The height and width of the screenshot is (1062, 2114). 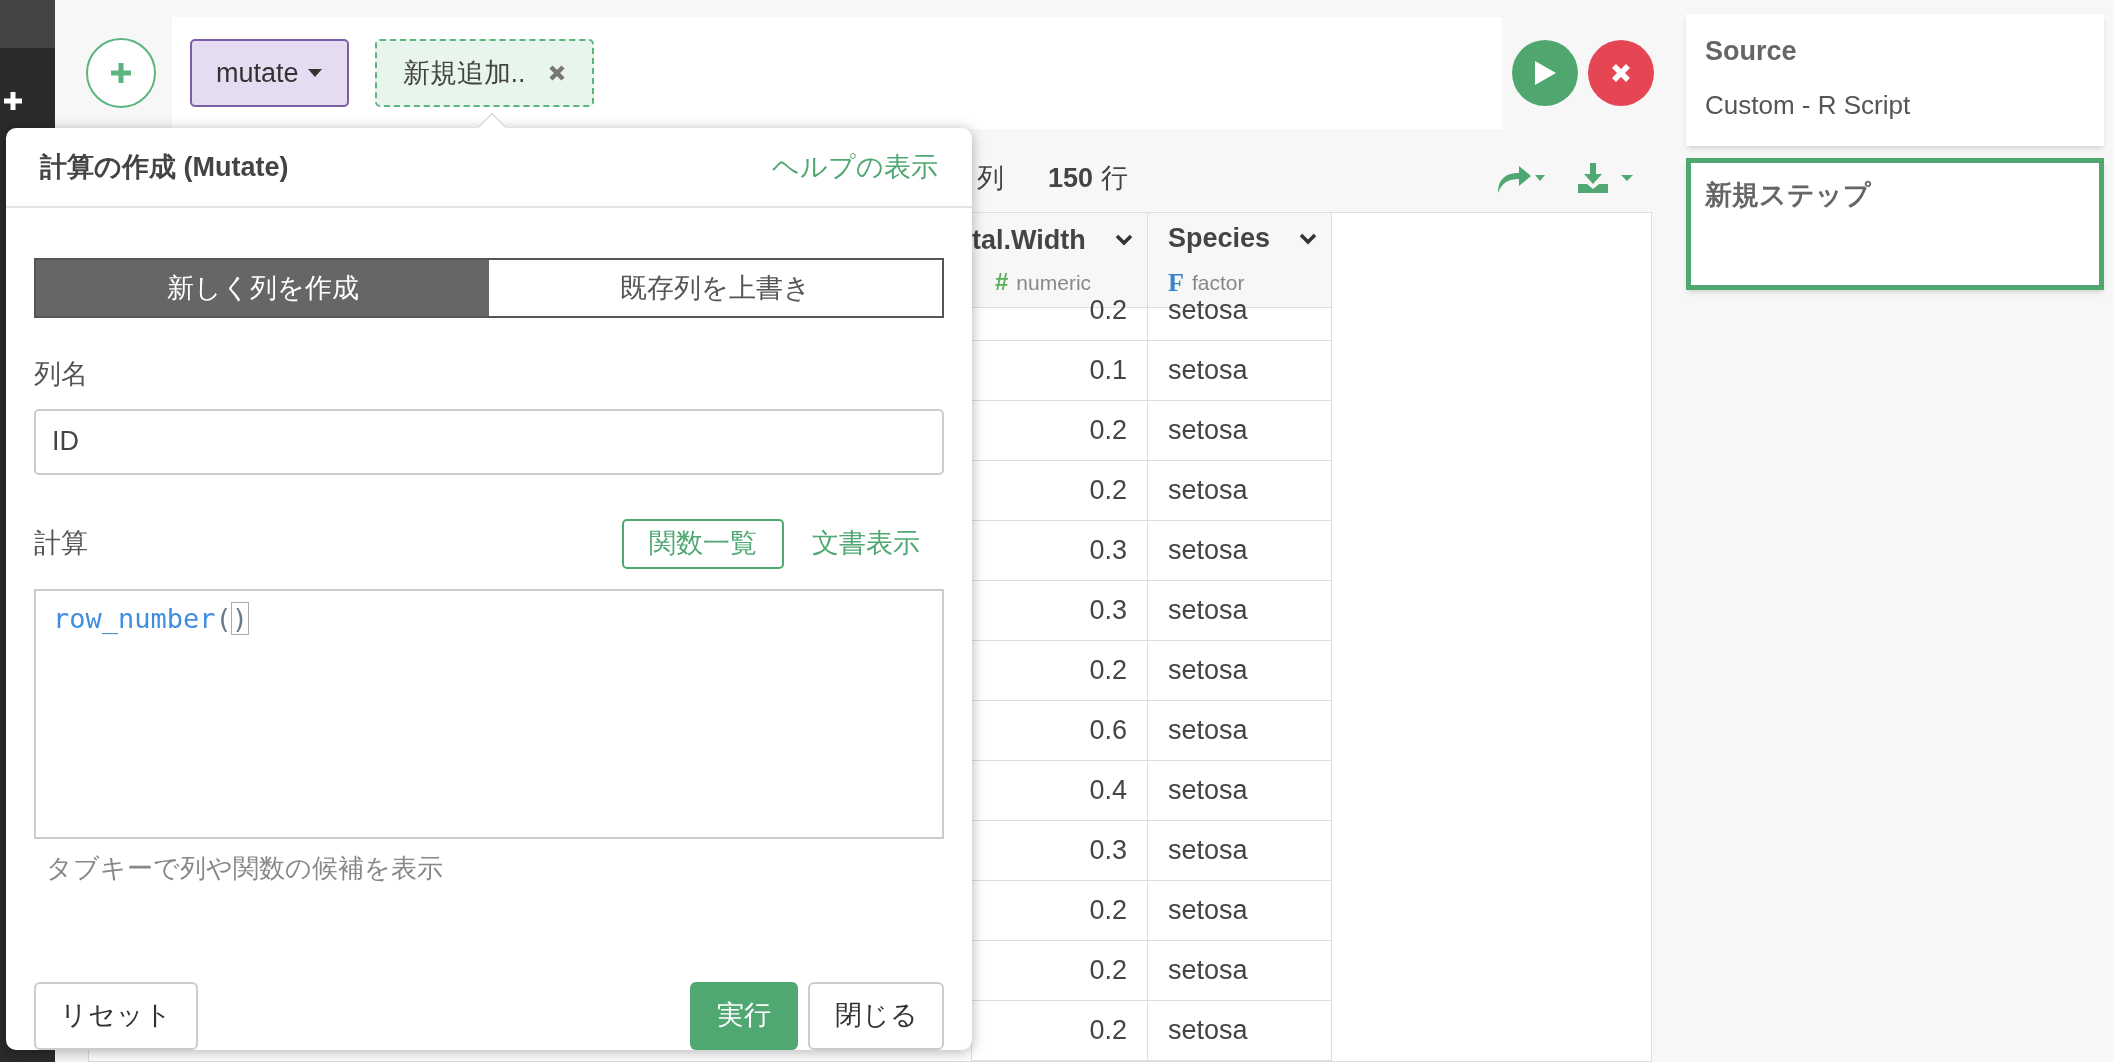 I want to click on column-name: Species, so click(x=1219, y=239).